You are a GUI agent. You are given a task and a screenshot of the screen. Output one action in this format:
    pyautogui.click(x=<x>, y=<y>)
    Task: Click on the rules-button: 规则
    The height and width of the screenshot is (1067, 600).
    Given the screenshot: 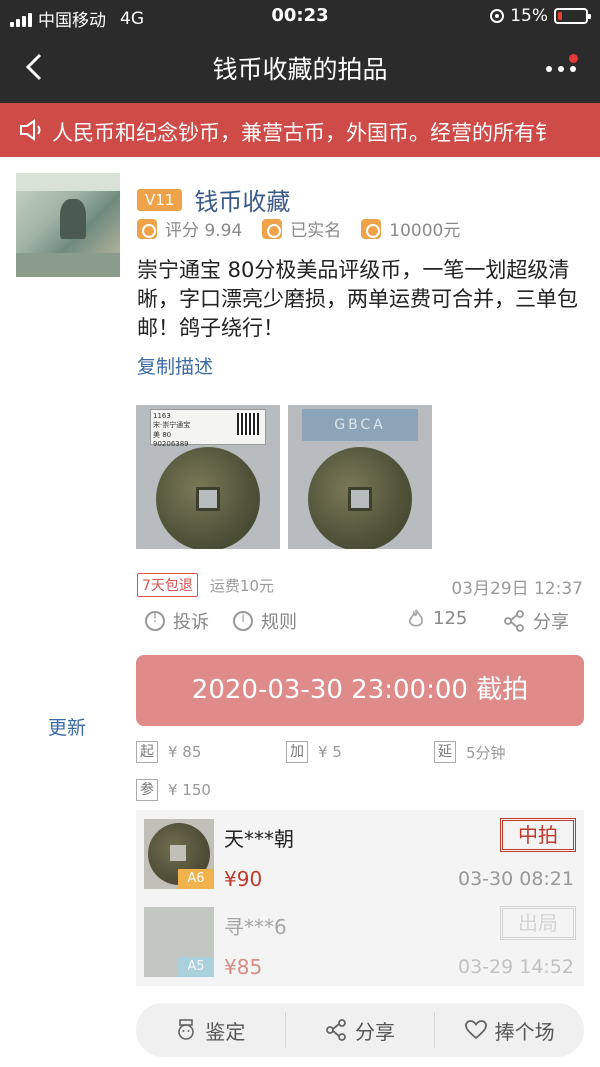 What is the action you would take?
    pyautogui.click(x=265, y=621)
    